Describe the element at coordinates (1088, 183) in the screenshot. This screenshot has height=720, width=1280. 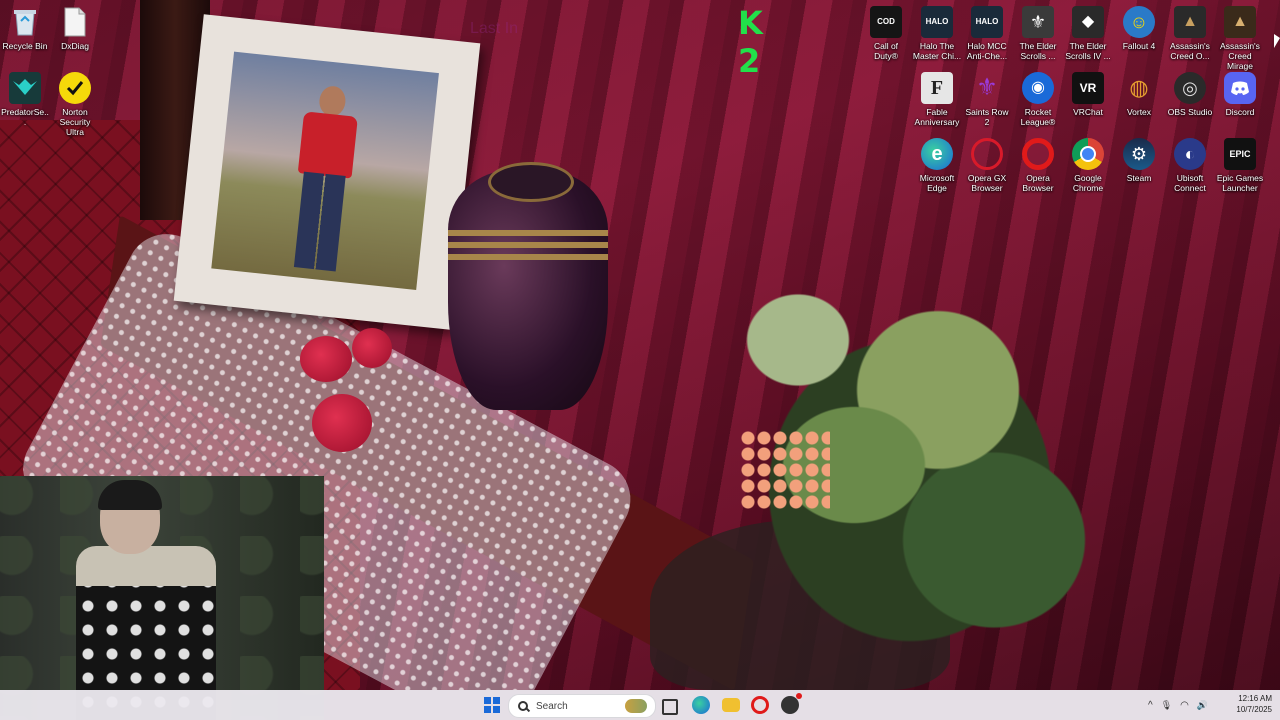
I see `desktop-icon-label: Google Chrome` at that location.